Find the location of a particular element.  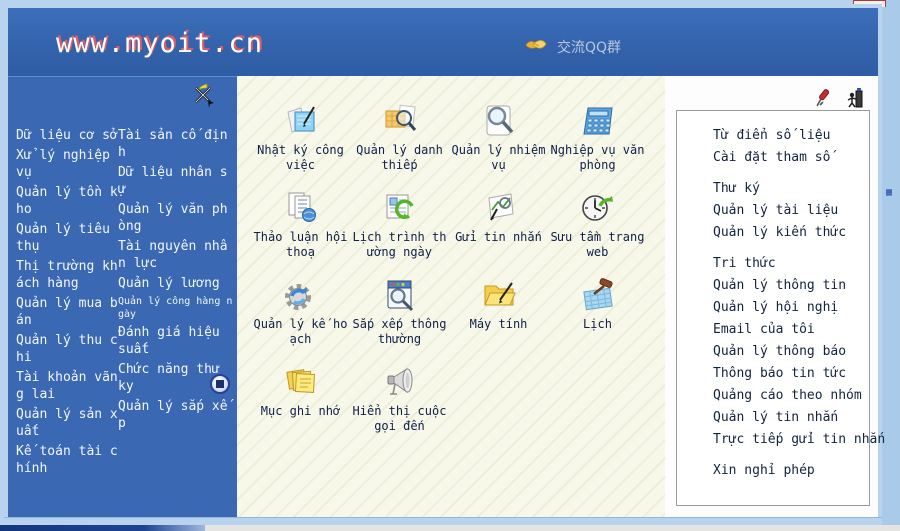

window-search-icon is located at coordinates (400, 295).